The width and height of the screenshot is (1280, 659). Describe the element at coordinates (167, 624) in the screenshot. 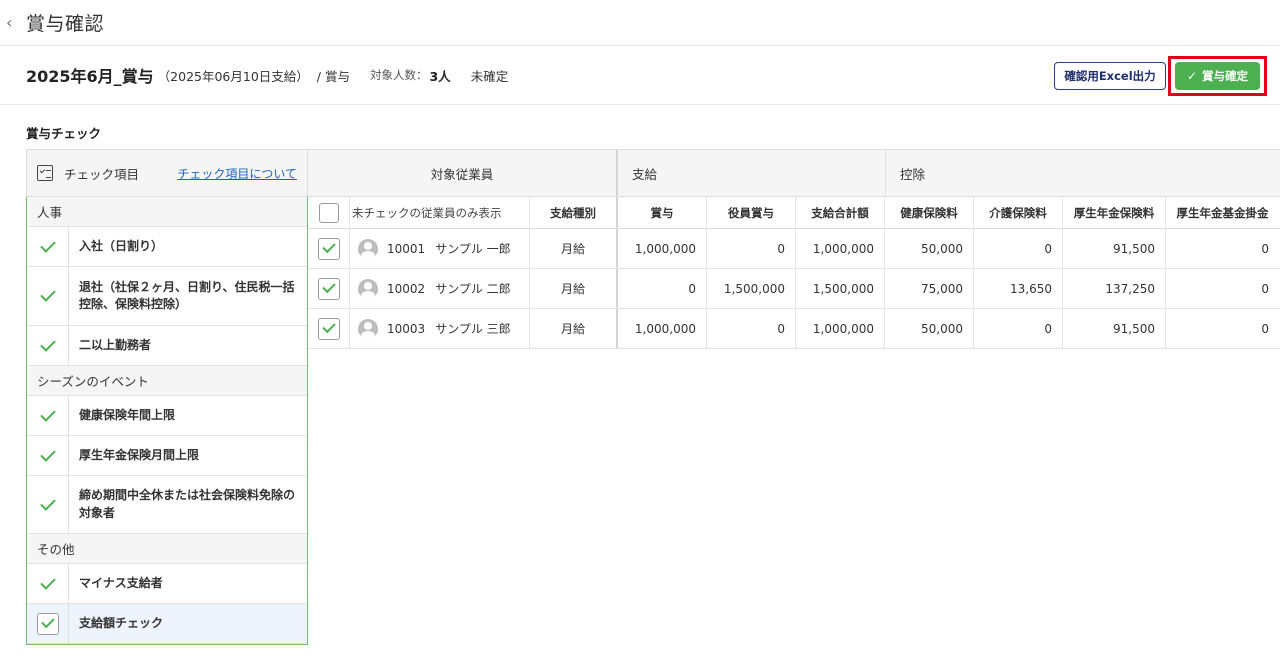

I see `check-item-selected: 支給額チェック` at that location.